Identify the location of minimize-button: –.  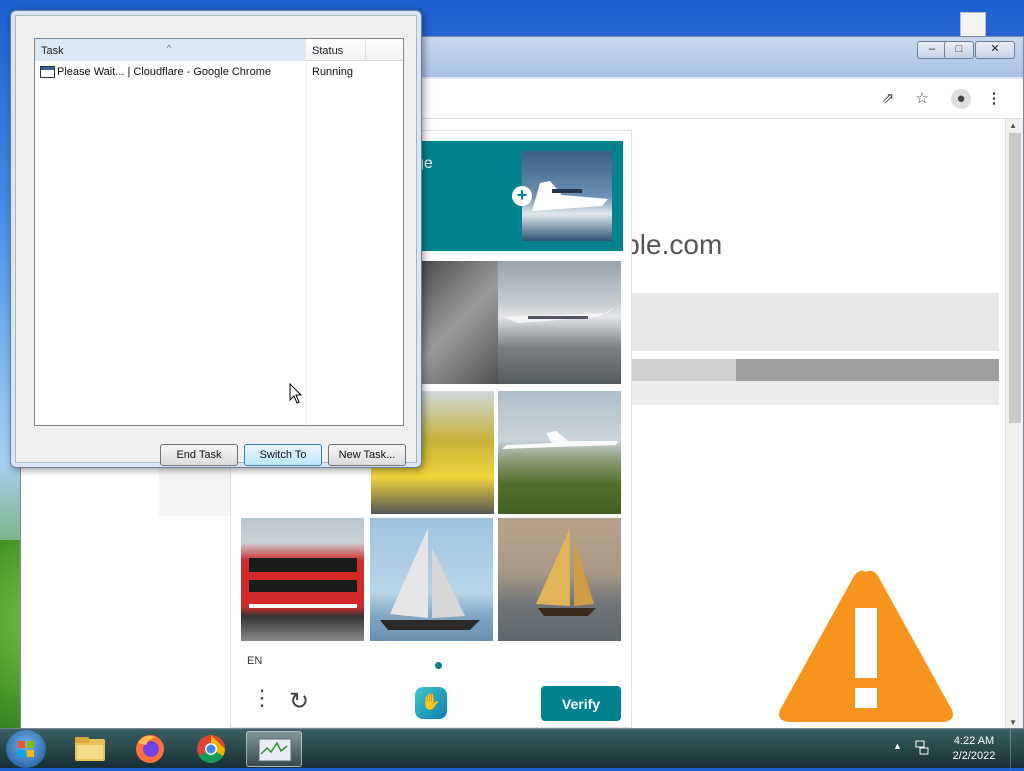
(932, 50).